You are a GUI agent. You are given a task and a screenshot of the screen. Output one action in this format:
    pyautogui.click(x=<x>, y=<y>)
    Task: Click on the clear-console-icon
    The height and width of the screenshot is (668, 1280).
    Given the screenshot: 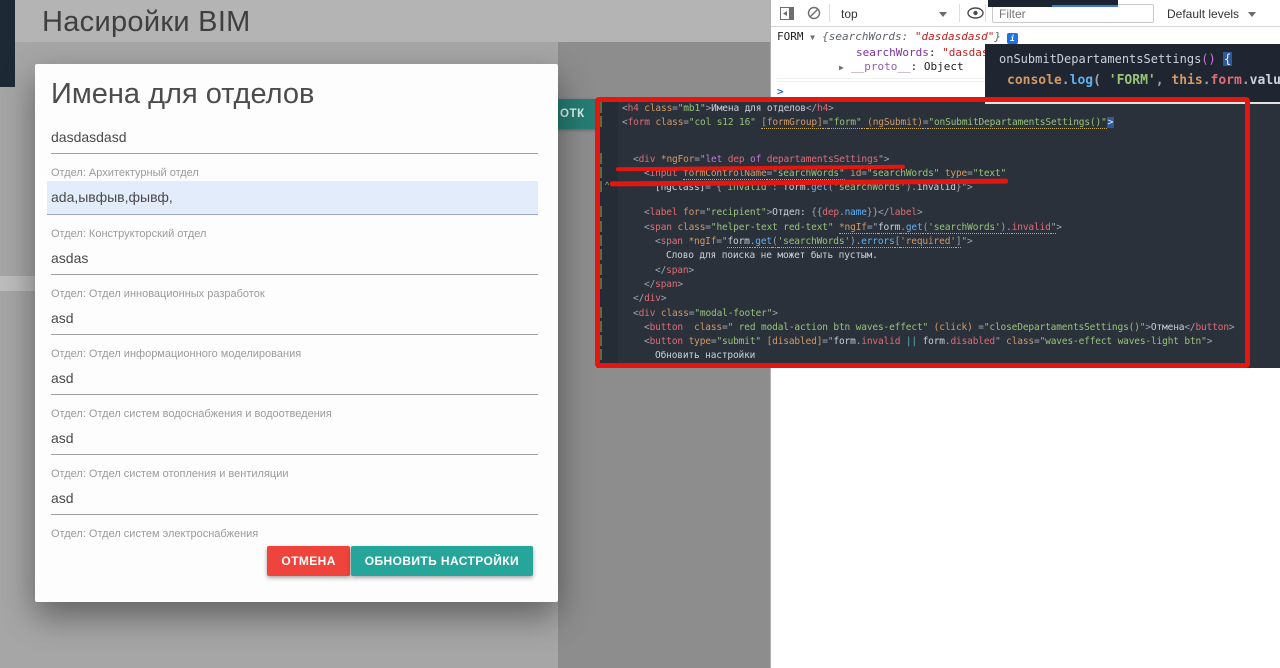 What is the action you would take?
    pyautogui.click(x=814, y=13)
    